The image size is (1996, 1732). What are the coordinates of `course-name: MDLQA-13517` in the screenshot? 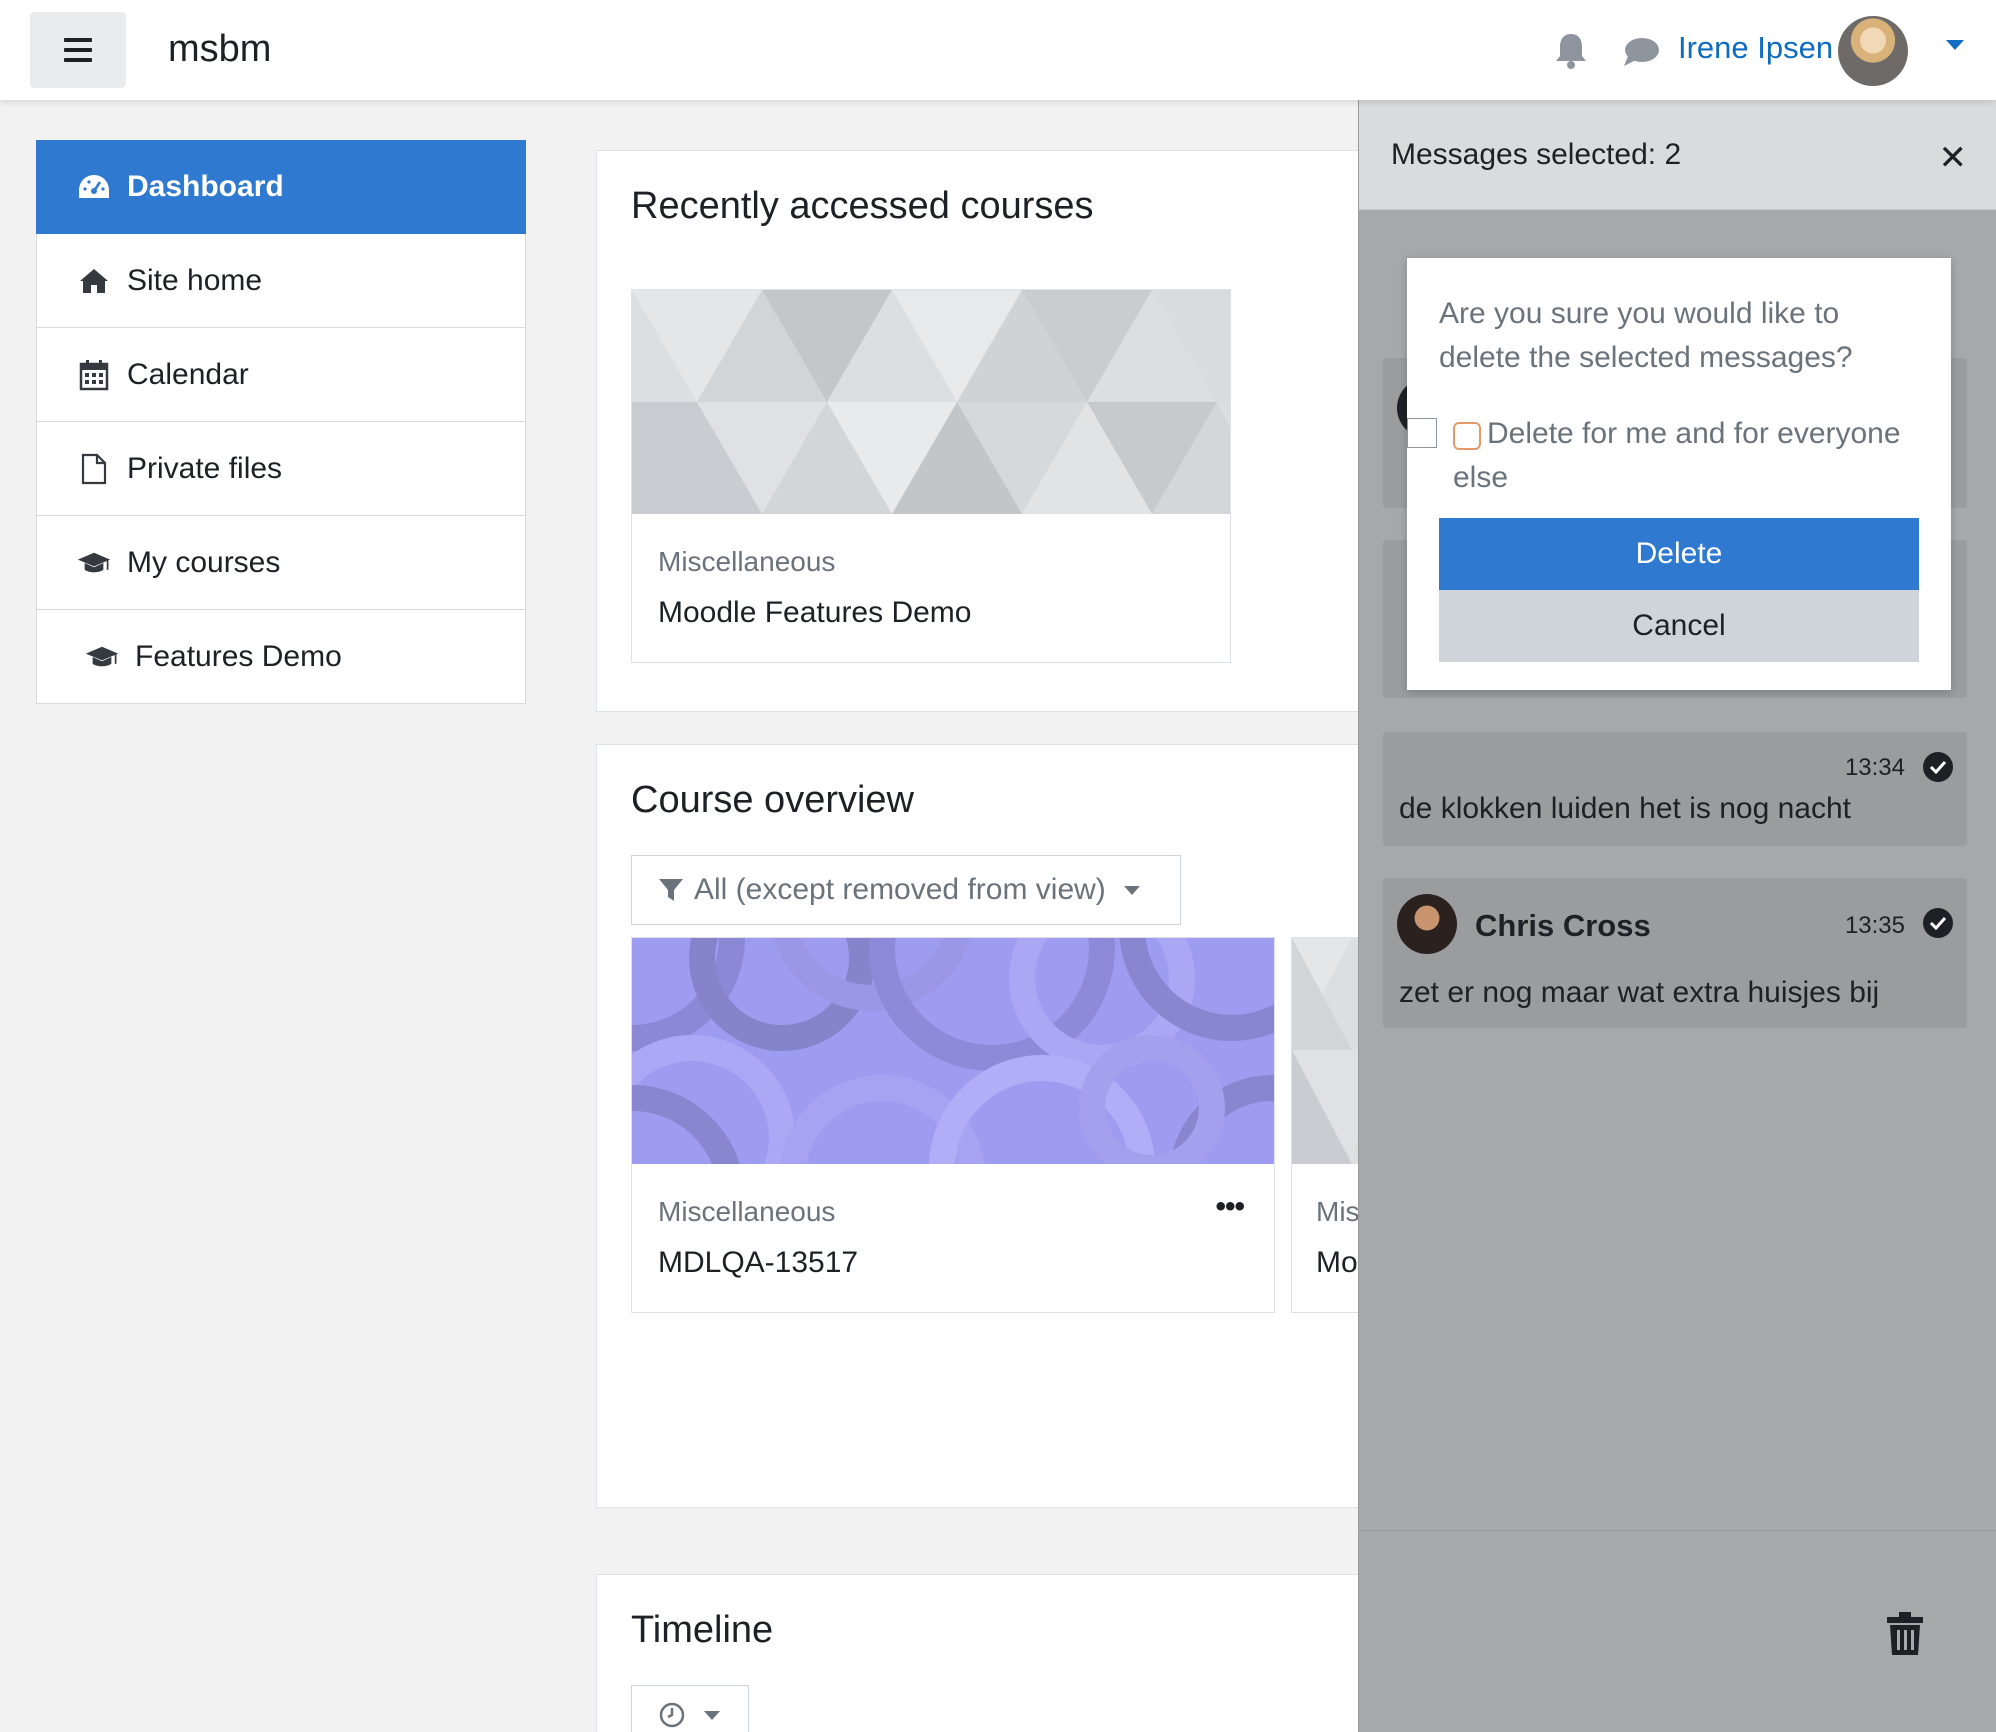 It's located at (758, 1263).